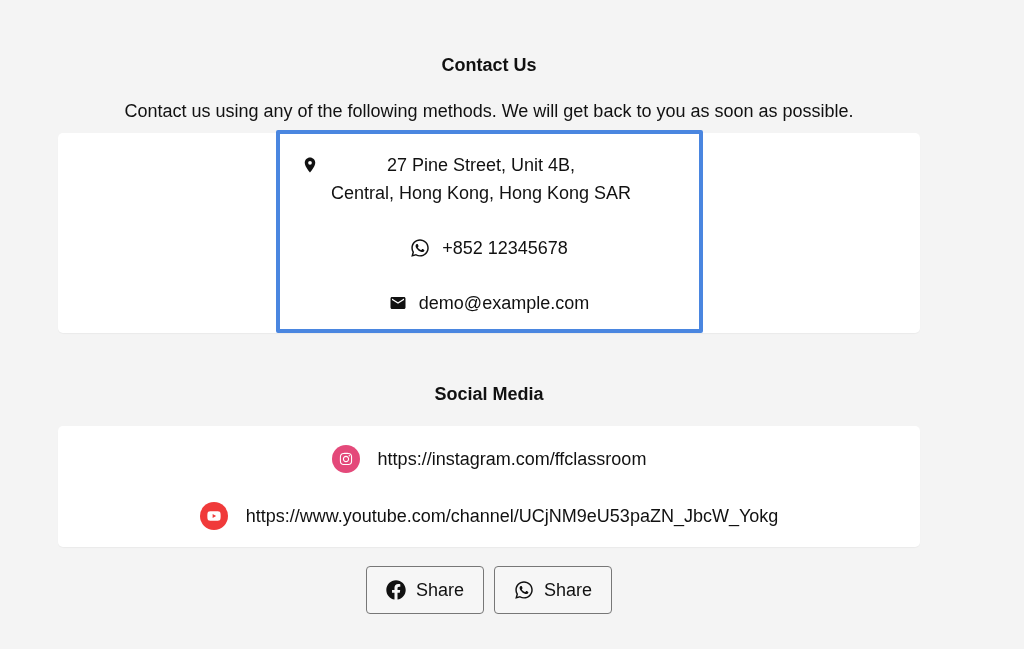 The height and width of the screenshot is (649, 1024). Describe the element at coordinates (397, 303) in the screenshot. I see `email-icon` at that location.